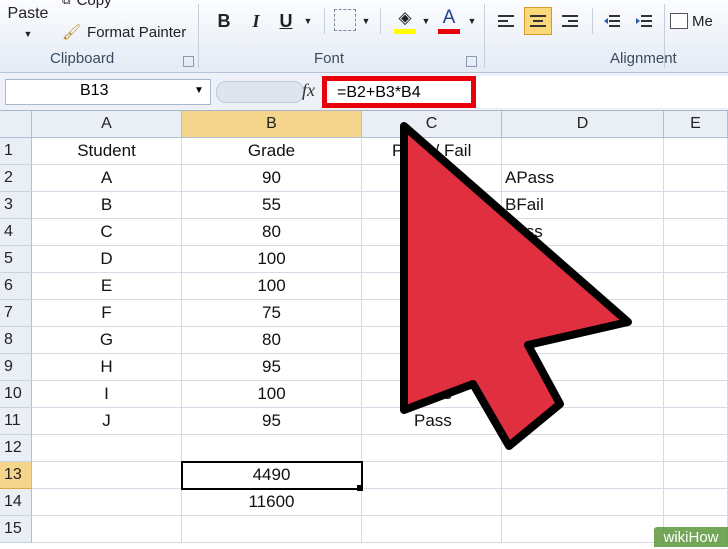 The width and height of the screenshot is (728, 549). What do you see at coordinates (16, 313) in the screenshot?
I see `row-header: 7` at bounding box center [16, 313].